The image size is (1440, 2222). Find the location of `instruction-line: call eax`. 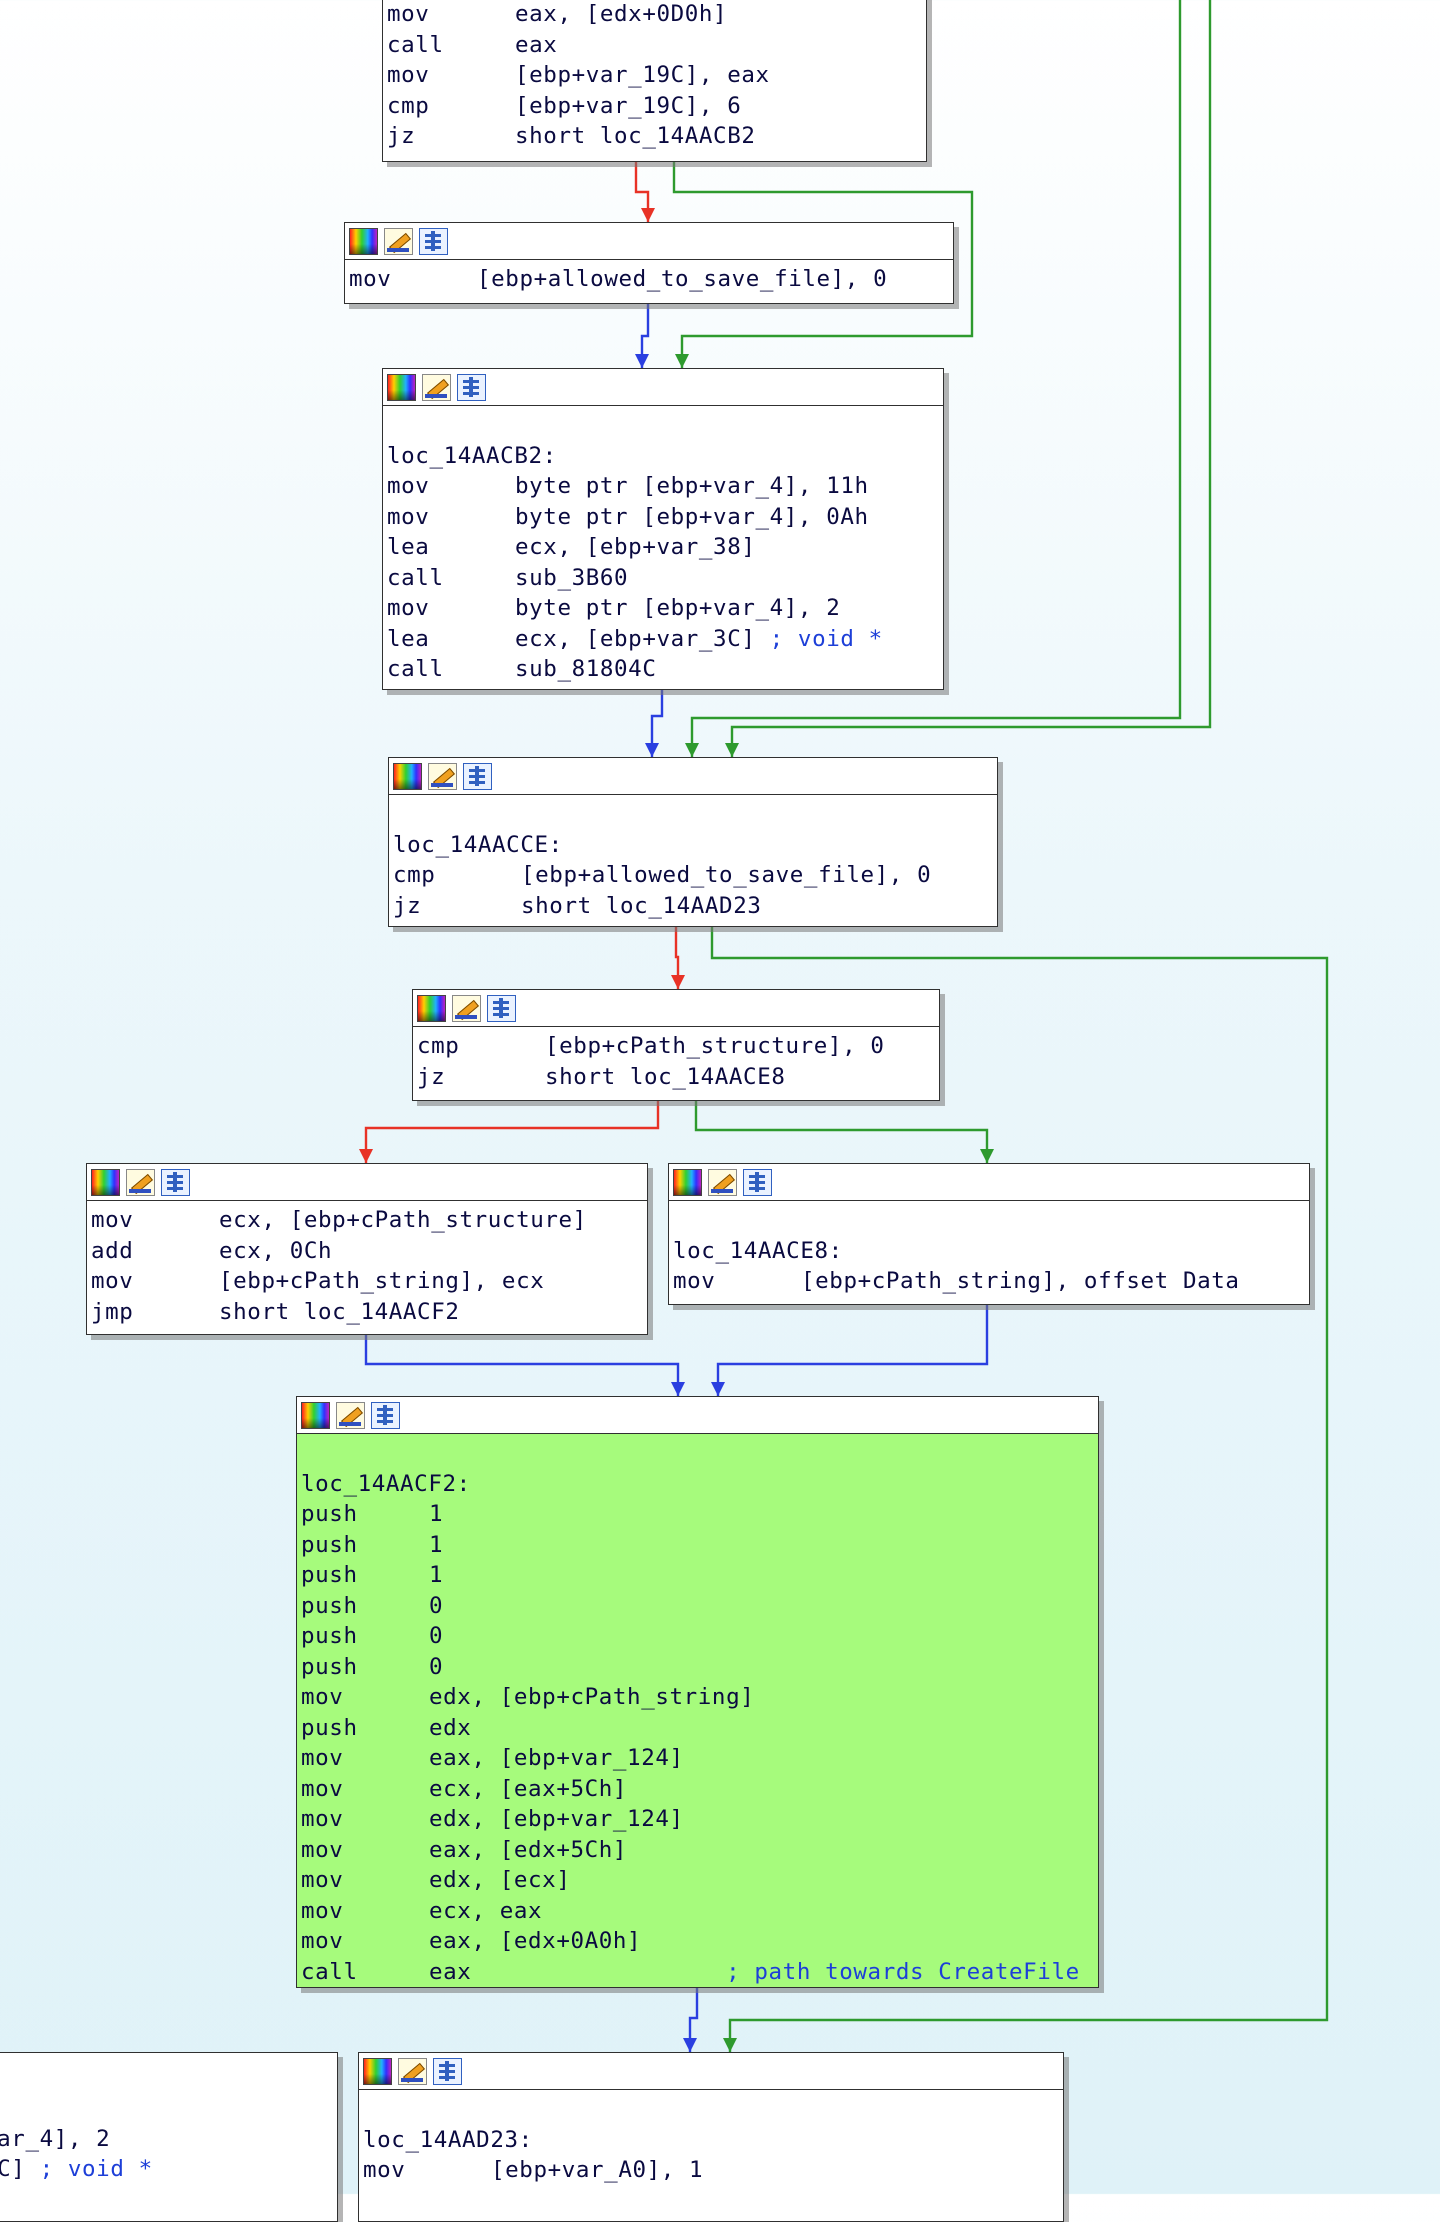

instruction-line: call eax is located at coordinates (653, 45).